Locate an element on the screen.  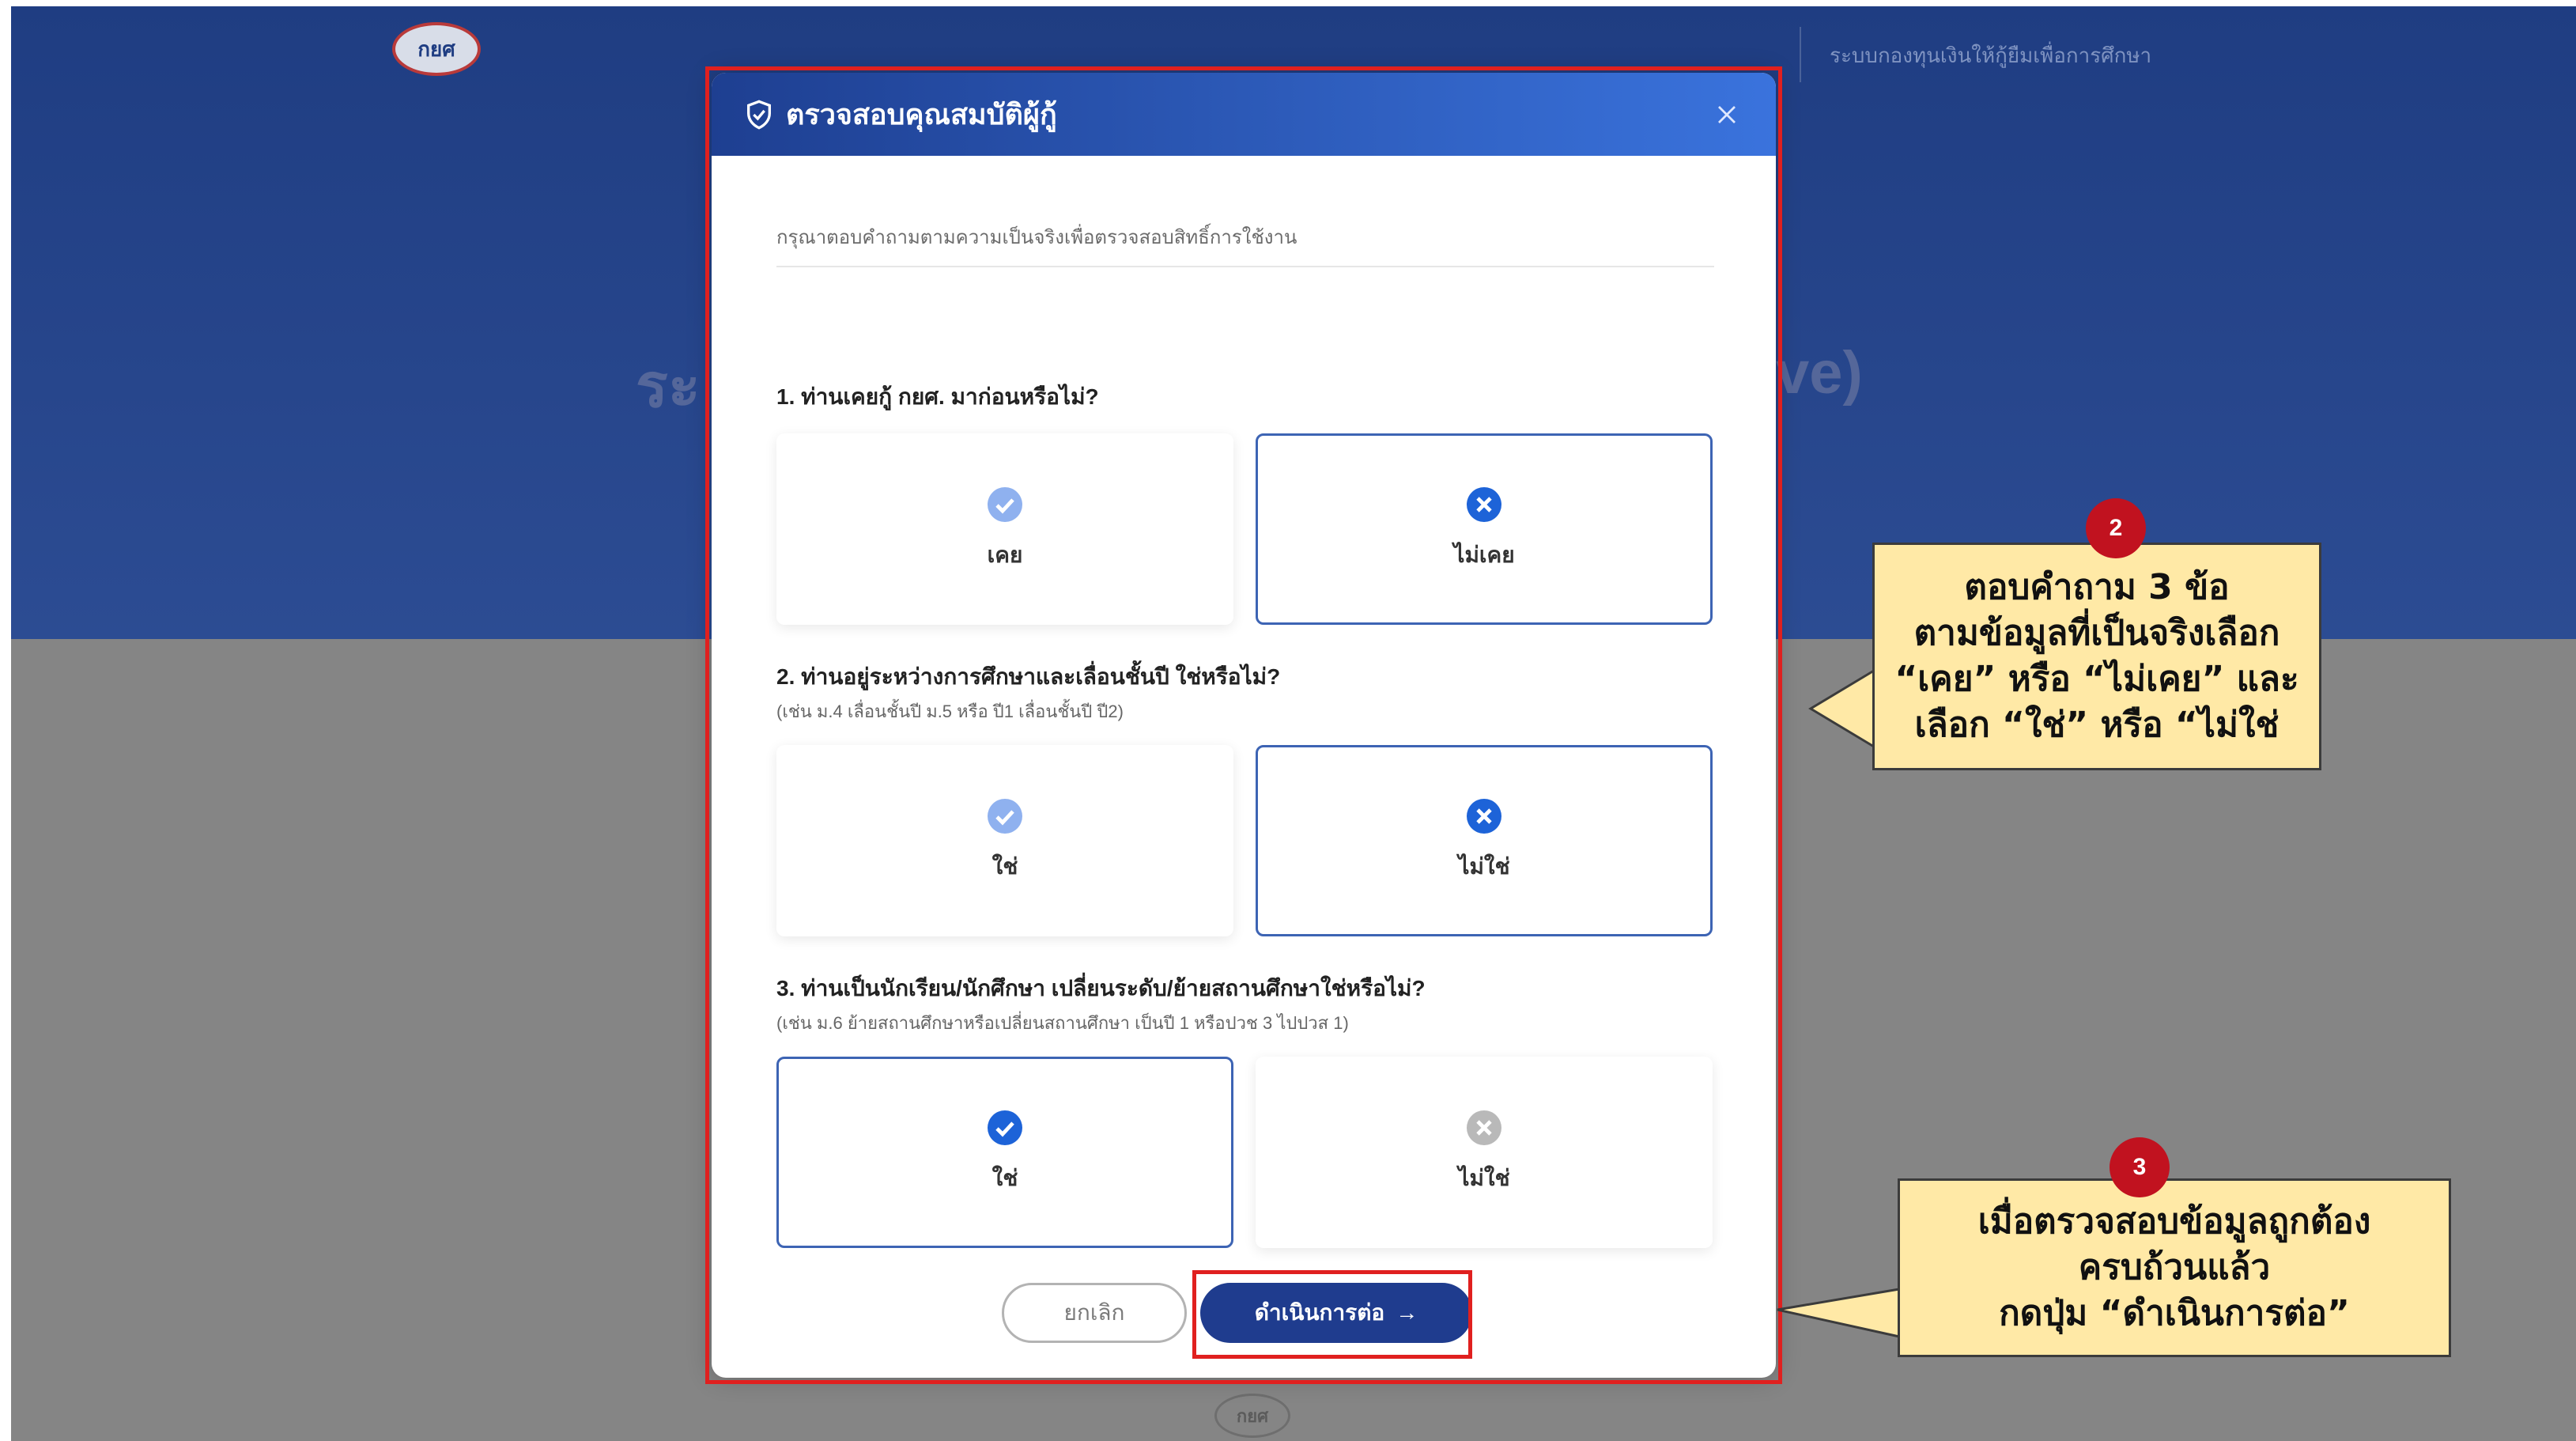
footer-logo: กยศ is located at coordinates (1252, 1416).